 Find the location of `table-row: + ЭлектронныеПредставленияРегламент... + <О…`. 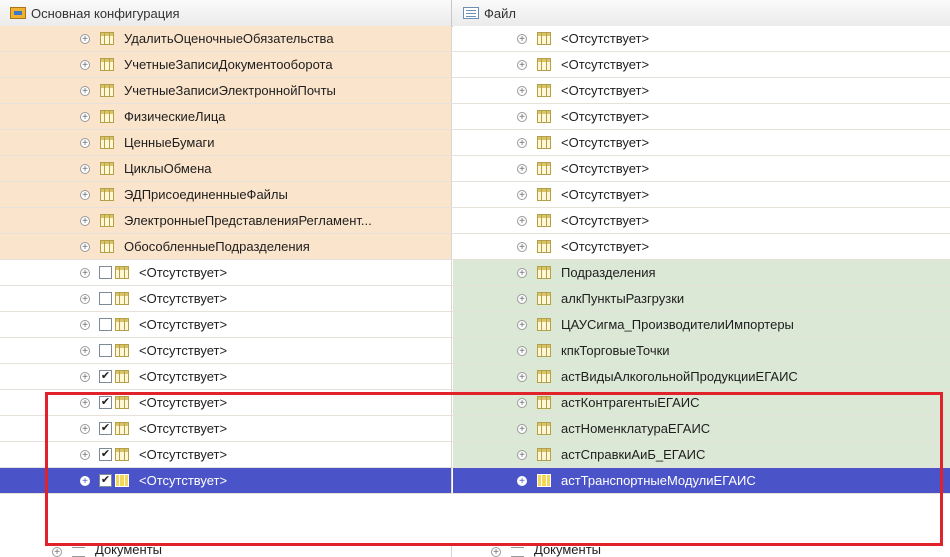

table-row: + ЭлектронныеПредставленияРегламент... + <О… is located at coordinates (475, 221).